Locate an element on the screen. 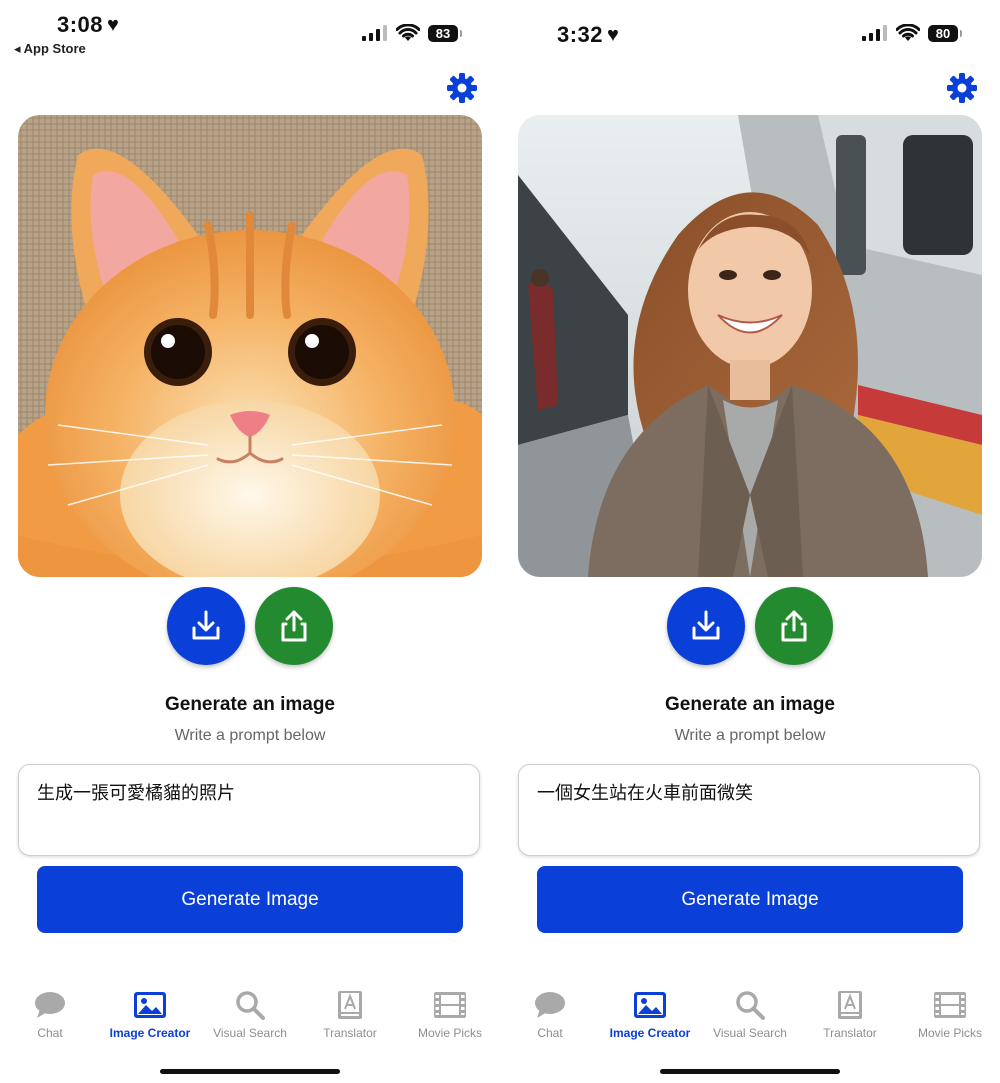 This screenshot has height=1083, width=1000. time-text: 3:08 is located at coordinates (80, 24).